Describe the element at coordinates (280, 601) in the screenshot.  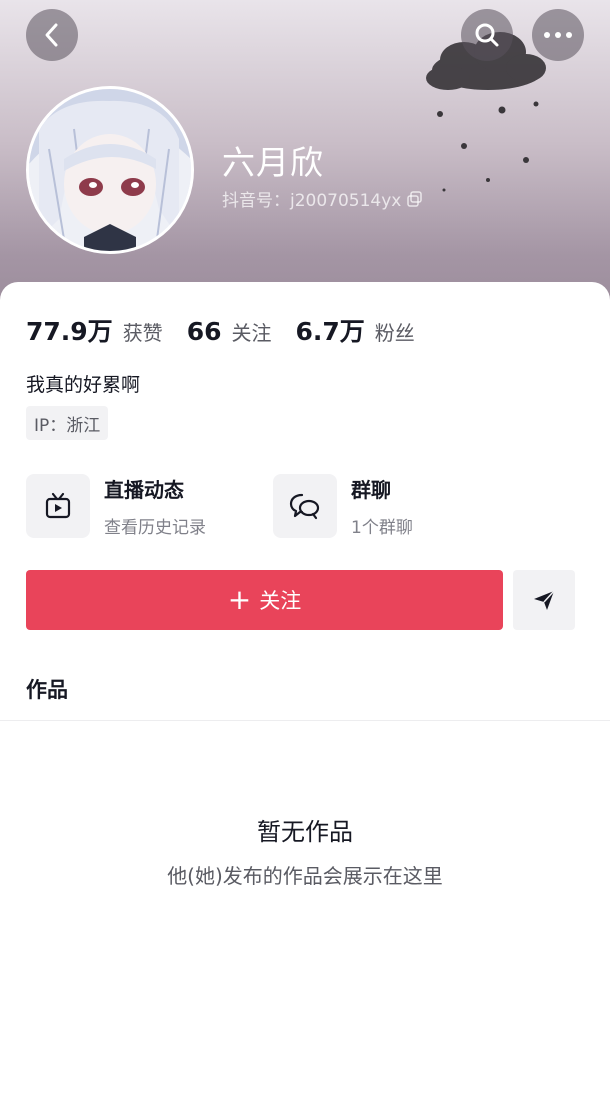
I see `follow-label: 关注` at that location.